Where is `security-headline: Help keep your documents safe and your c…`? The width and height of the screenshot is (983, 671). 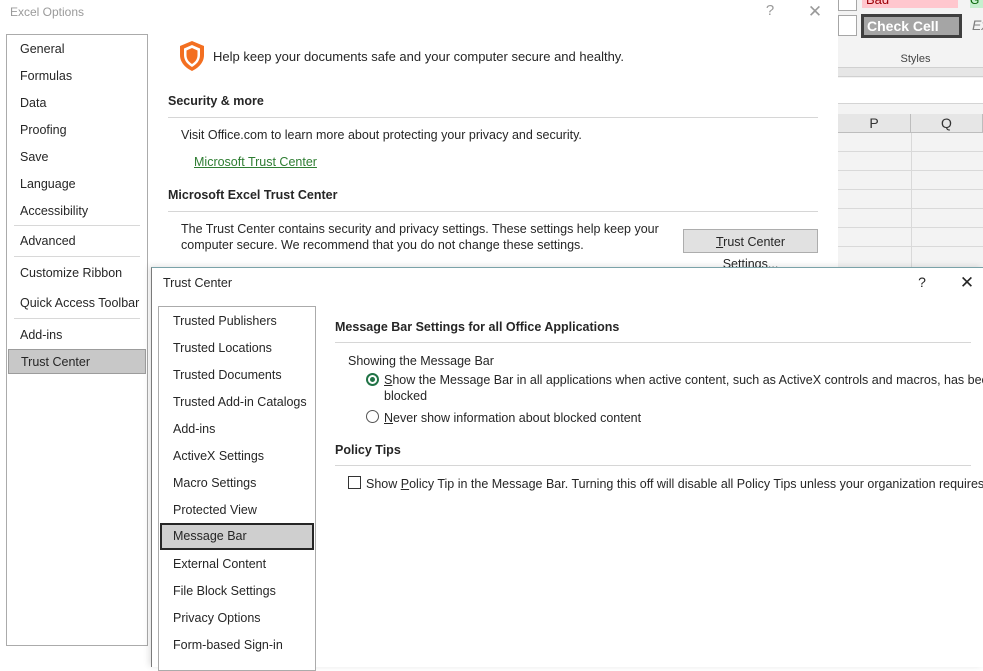
security-headline: Help keep your documents safe and your c… is located at coordinates (418, 56).